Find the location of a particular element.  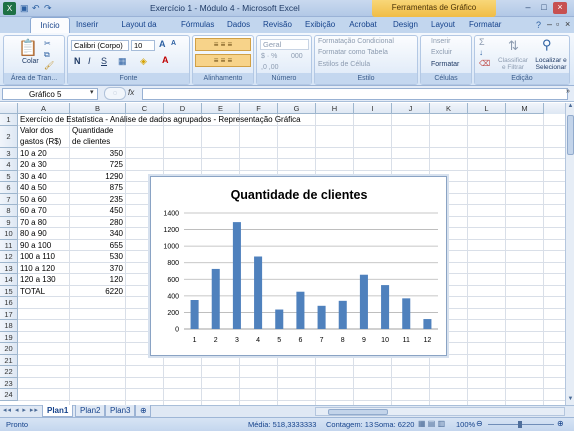

font-name-select: Calibri (Corpo) is located at coordinates (100, 45).